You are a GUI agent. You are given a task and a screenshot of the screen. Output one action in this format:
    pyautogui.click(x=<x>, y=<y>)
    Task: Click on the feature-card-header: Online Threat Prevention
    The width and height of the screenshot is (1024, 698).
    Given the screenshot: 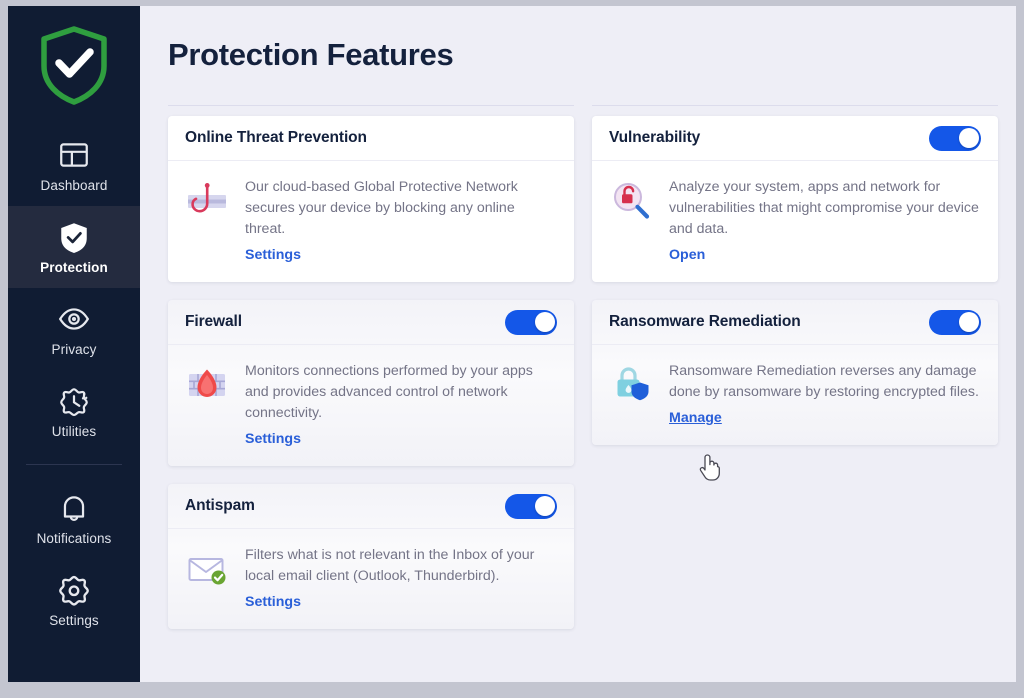 What is the action you would take?
    pyautogui.click(x=371, y=139)
    